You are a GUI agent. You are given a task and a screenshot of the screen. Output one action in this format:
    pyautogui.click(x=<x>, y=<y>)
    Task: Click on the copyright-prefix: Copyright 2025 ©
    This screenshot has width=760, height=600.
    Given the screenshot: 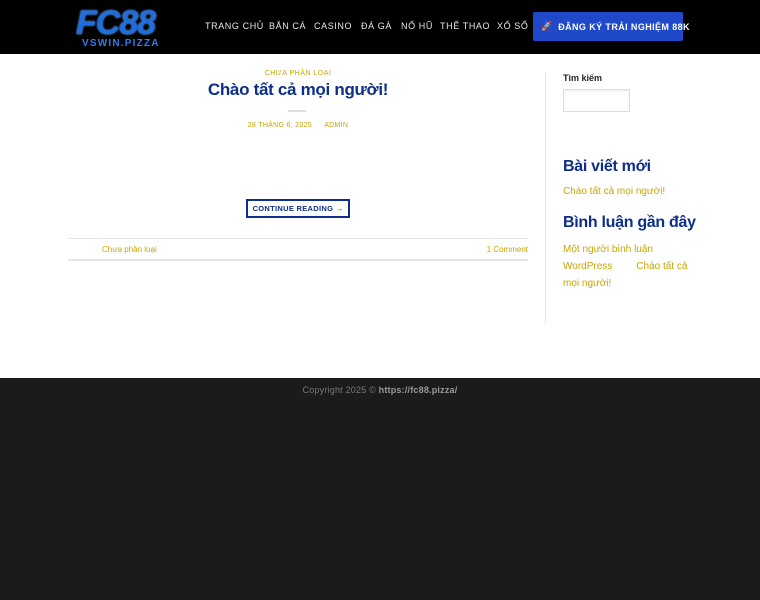 What is the action you would take?
    pyautogui.click(x=339, y=390)
    